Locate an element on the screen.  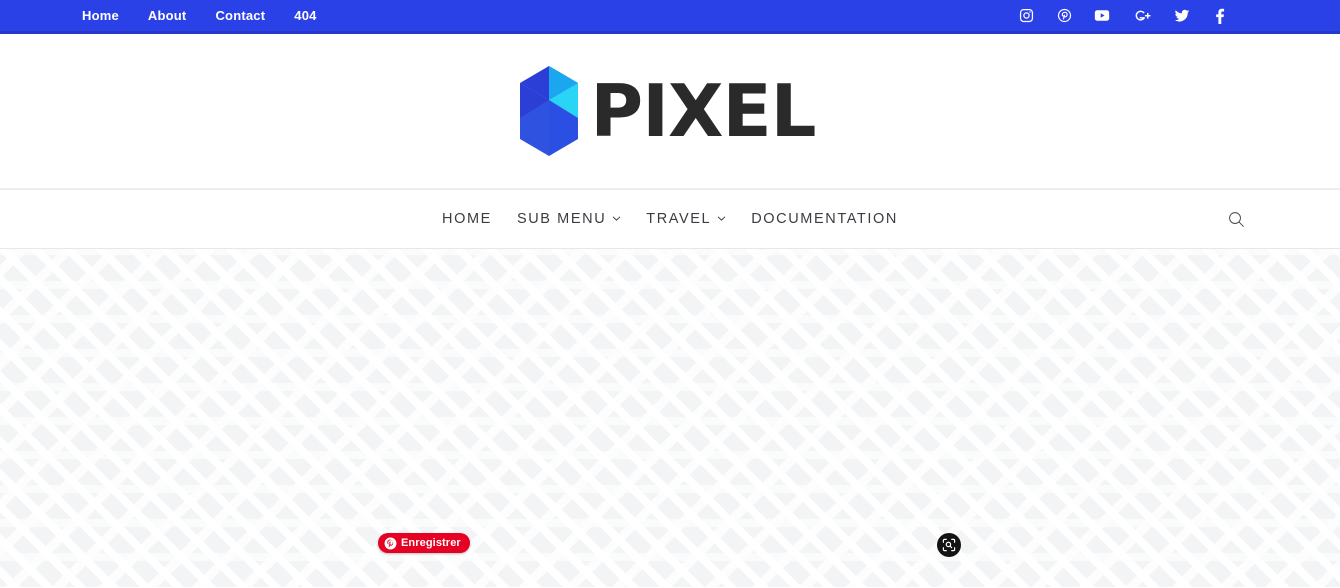
youtube-icon is located at coordinates (1102, 16).